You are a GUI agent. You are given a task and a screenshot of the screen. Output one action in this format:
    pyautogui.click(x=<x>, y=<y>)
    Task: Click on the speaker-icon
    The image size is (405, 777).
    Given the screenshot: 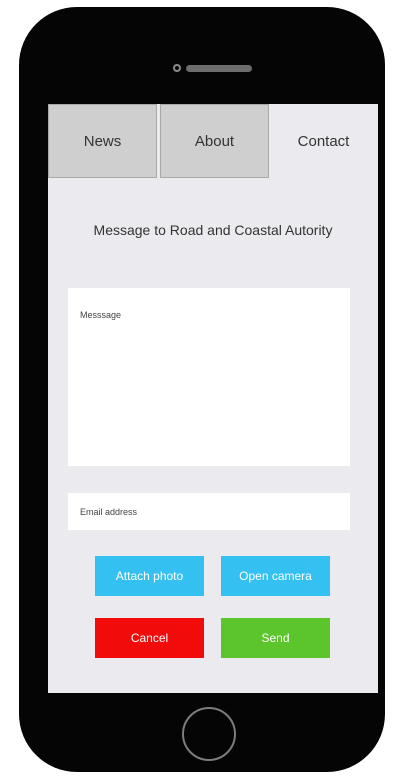 What is the action you would take?
    pyautogui.click(x=219, y=68)
    